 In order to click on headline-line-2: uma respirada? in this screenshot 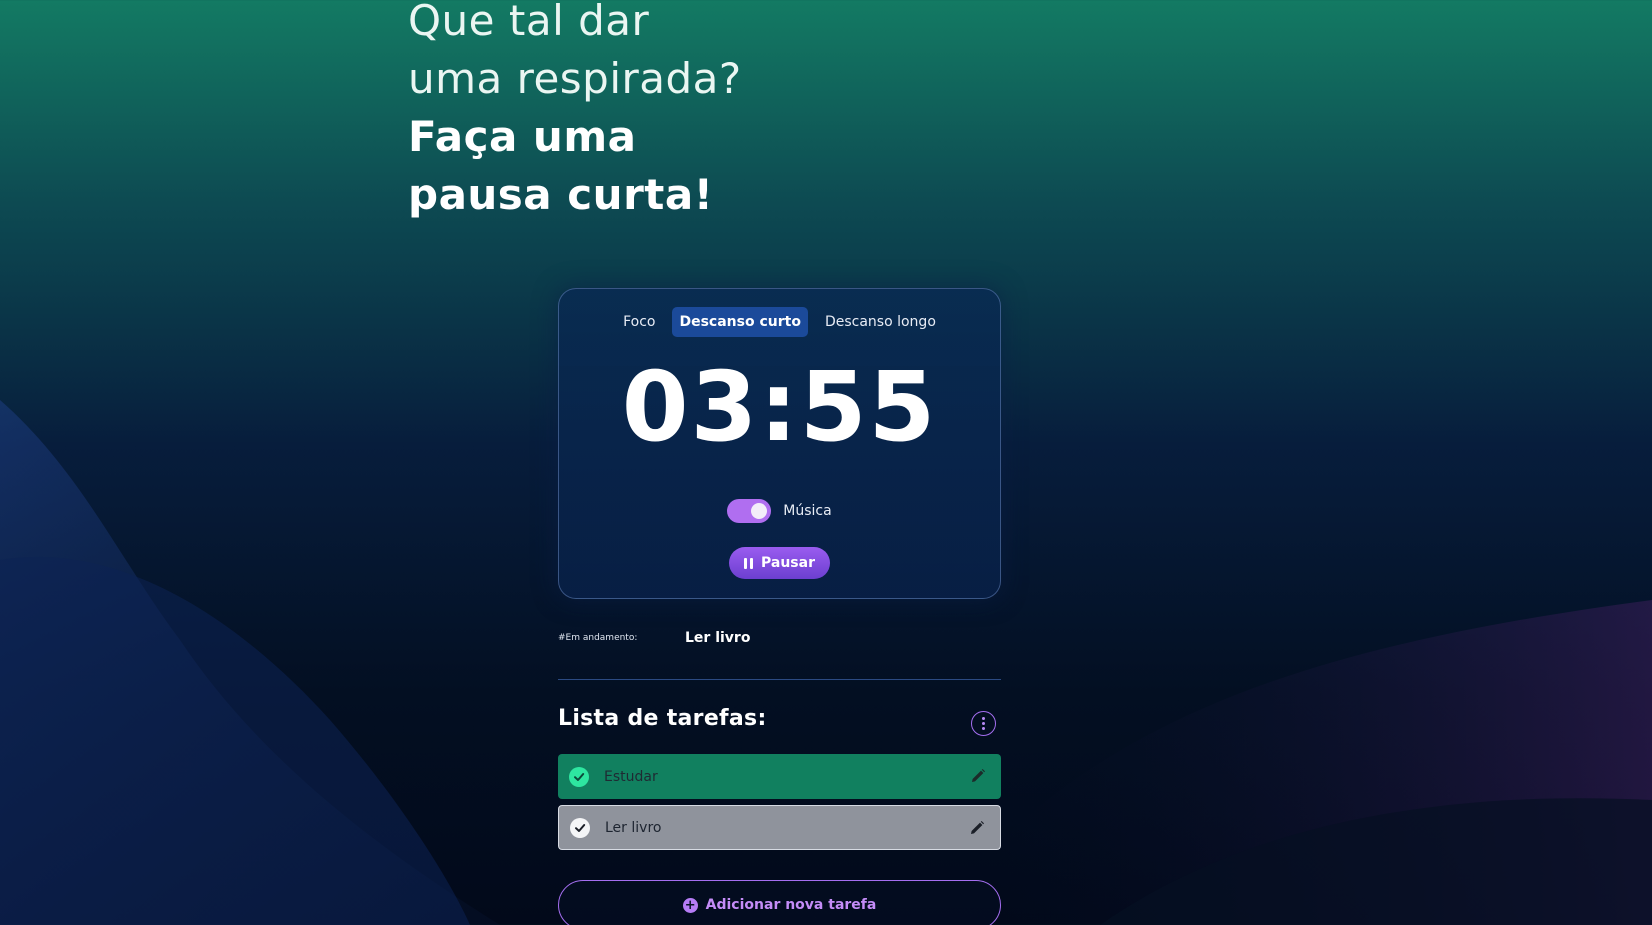, I will do `click(575, 78)`.